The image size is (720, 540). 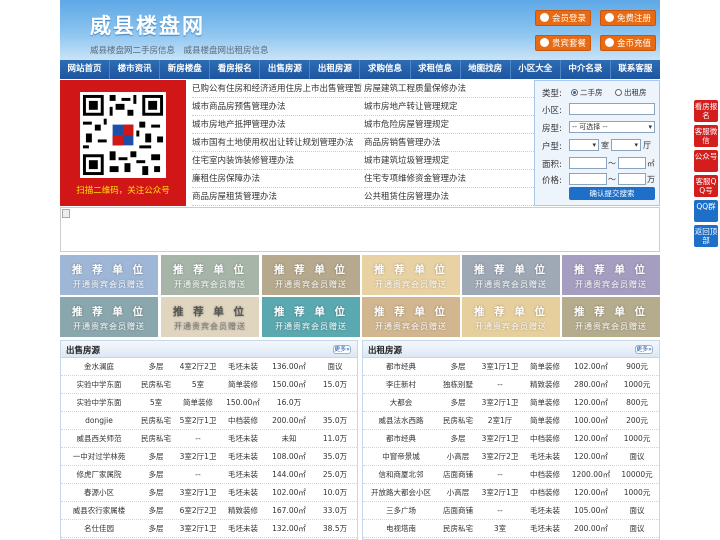 I want to click on type-radio-secondhand: 二手房, so click(x=587, y=92).